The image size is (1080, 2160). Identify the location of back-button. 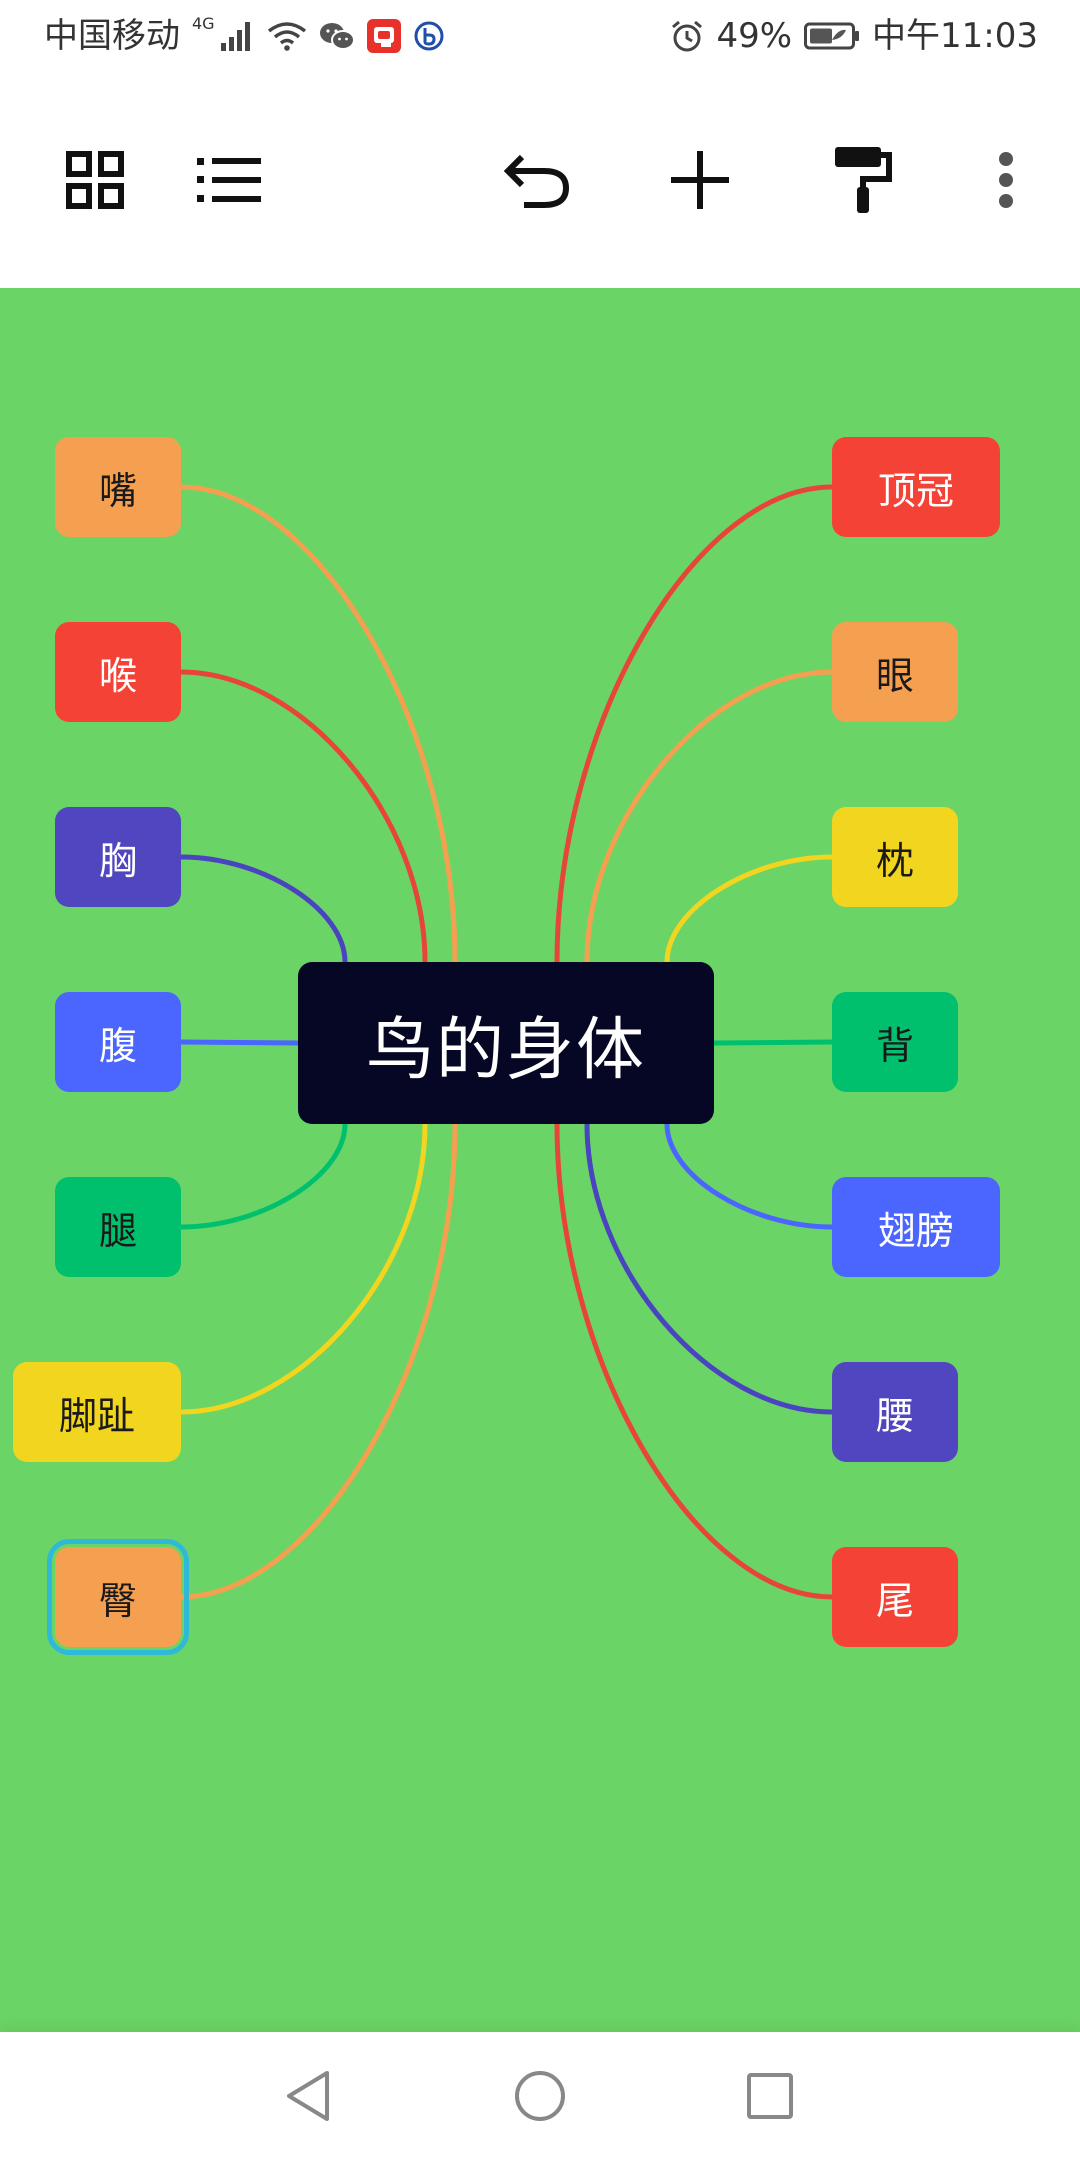
(308, 2096).